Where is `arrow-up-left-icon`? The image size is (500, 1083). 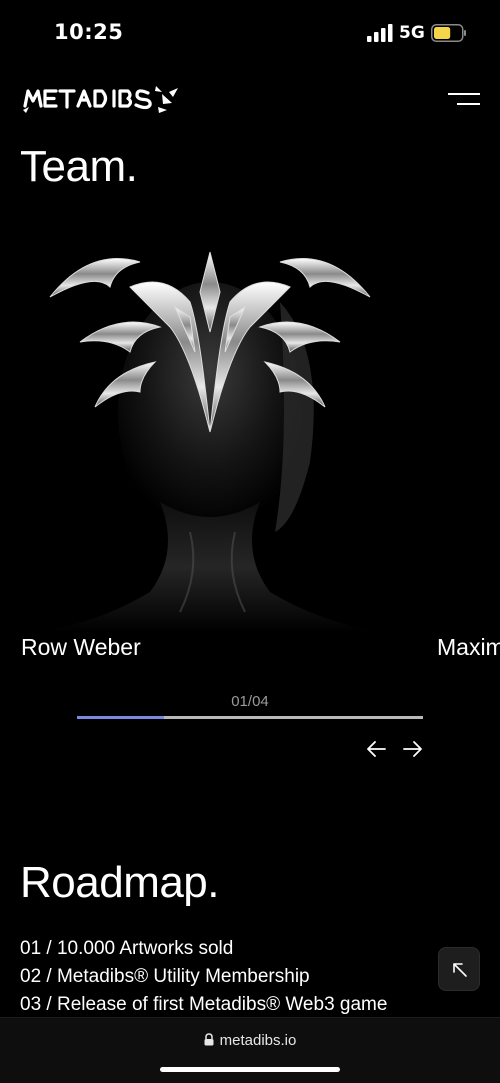
arrow-up-left-icon is located at coordinates (460, 970).